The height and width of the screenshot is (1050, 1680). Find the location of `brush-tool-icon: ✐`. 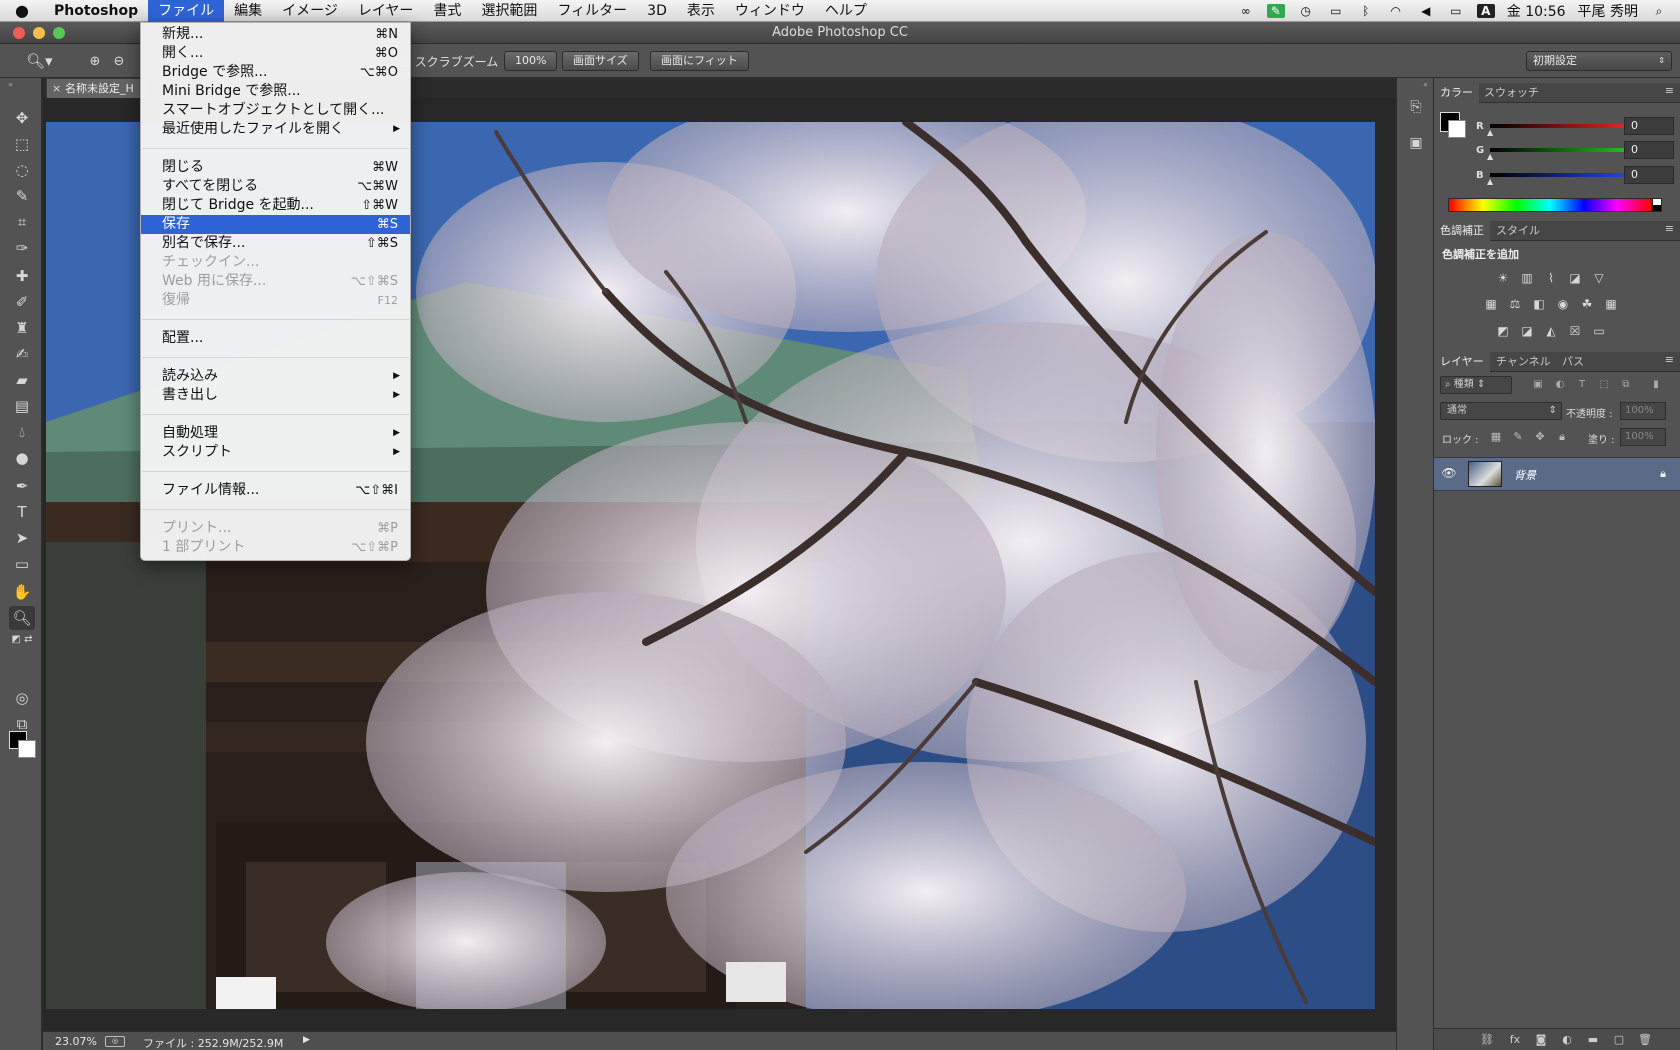

brush-tool-icon: ✐ is located at coordinates (22, 302).